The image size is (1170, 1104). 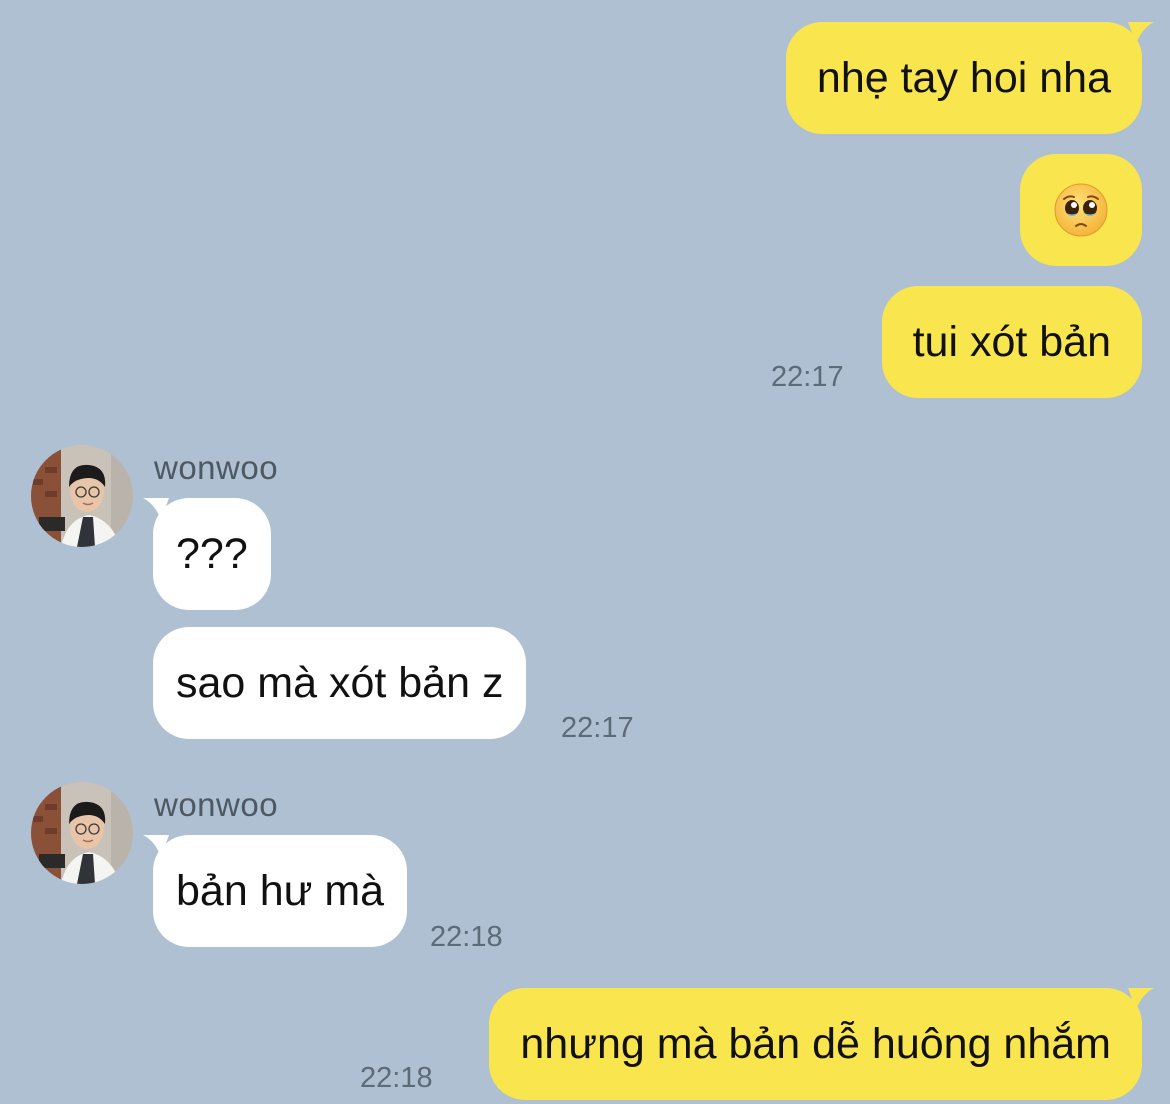 I want to click on message-text: sao mà xót bản z, so click(x=340, y=682).